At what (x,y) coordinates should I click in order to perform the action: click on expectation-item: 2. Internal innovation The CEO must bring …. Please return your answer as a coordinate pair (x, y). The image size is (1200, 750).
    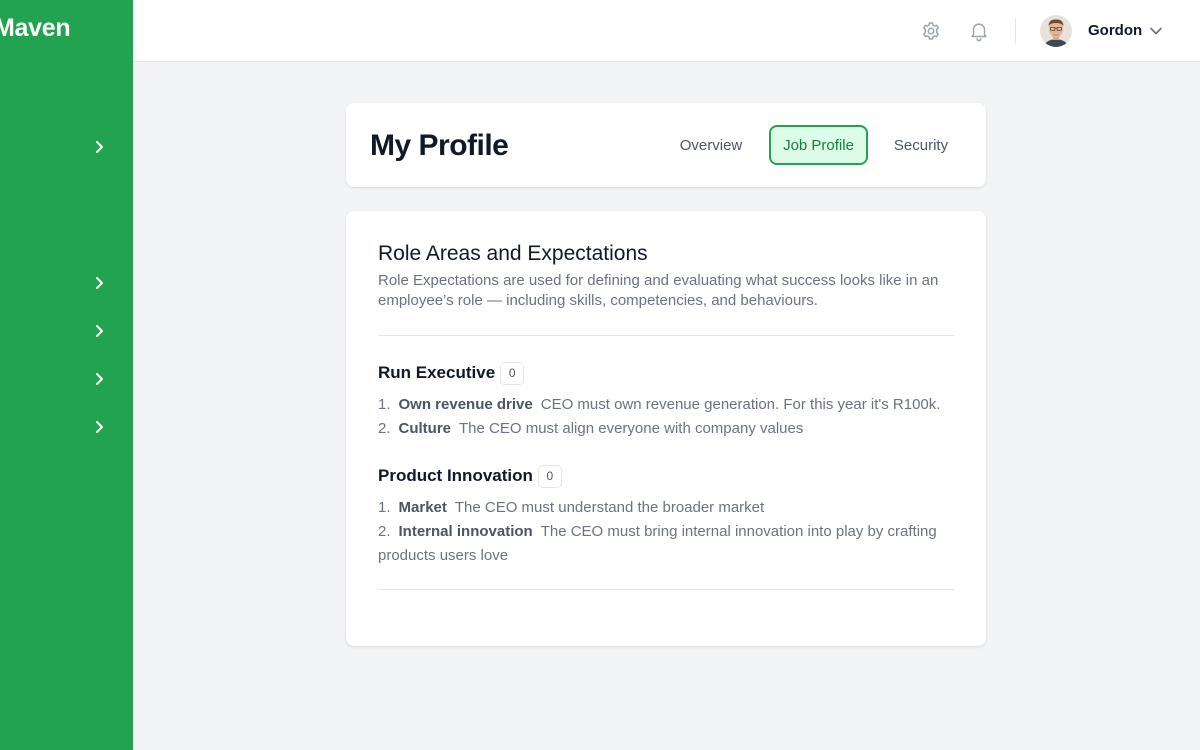
    Looking at the image, I should click on (666, 544).